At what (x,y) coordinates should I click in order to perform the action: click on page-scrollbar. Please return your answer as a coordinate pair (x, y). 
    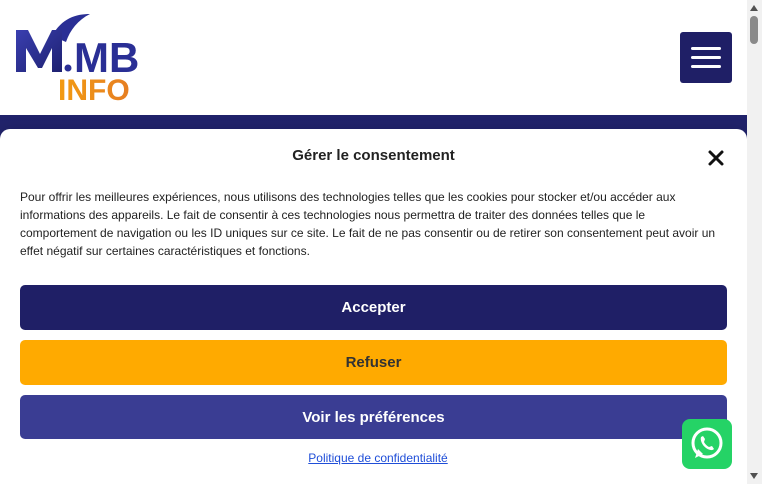
    Looking at the image, I should click on (754, 242).